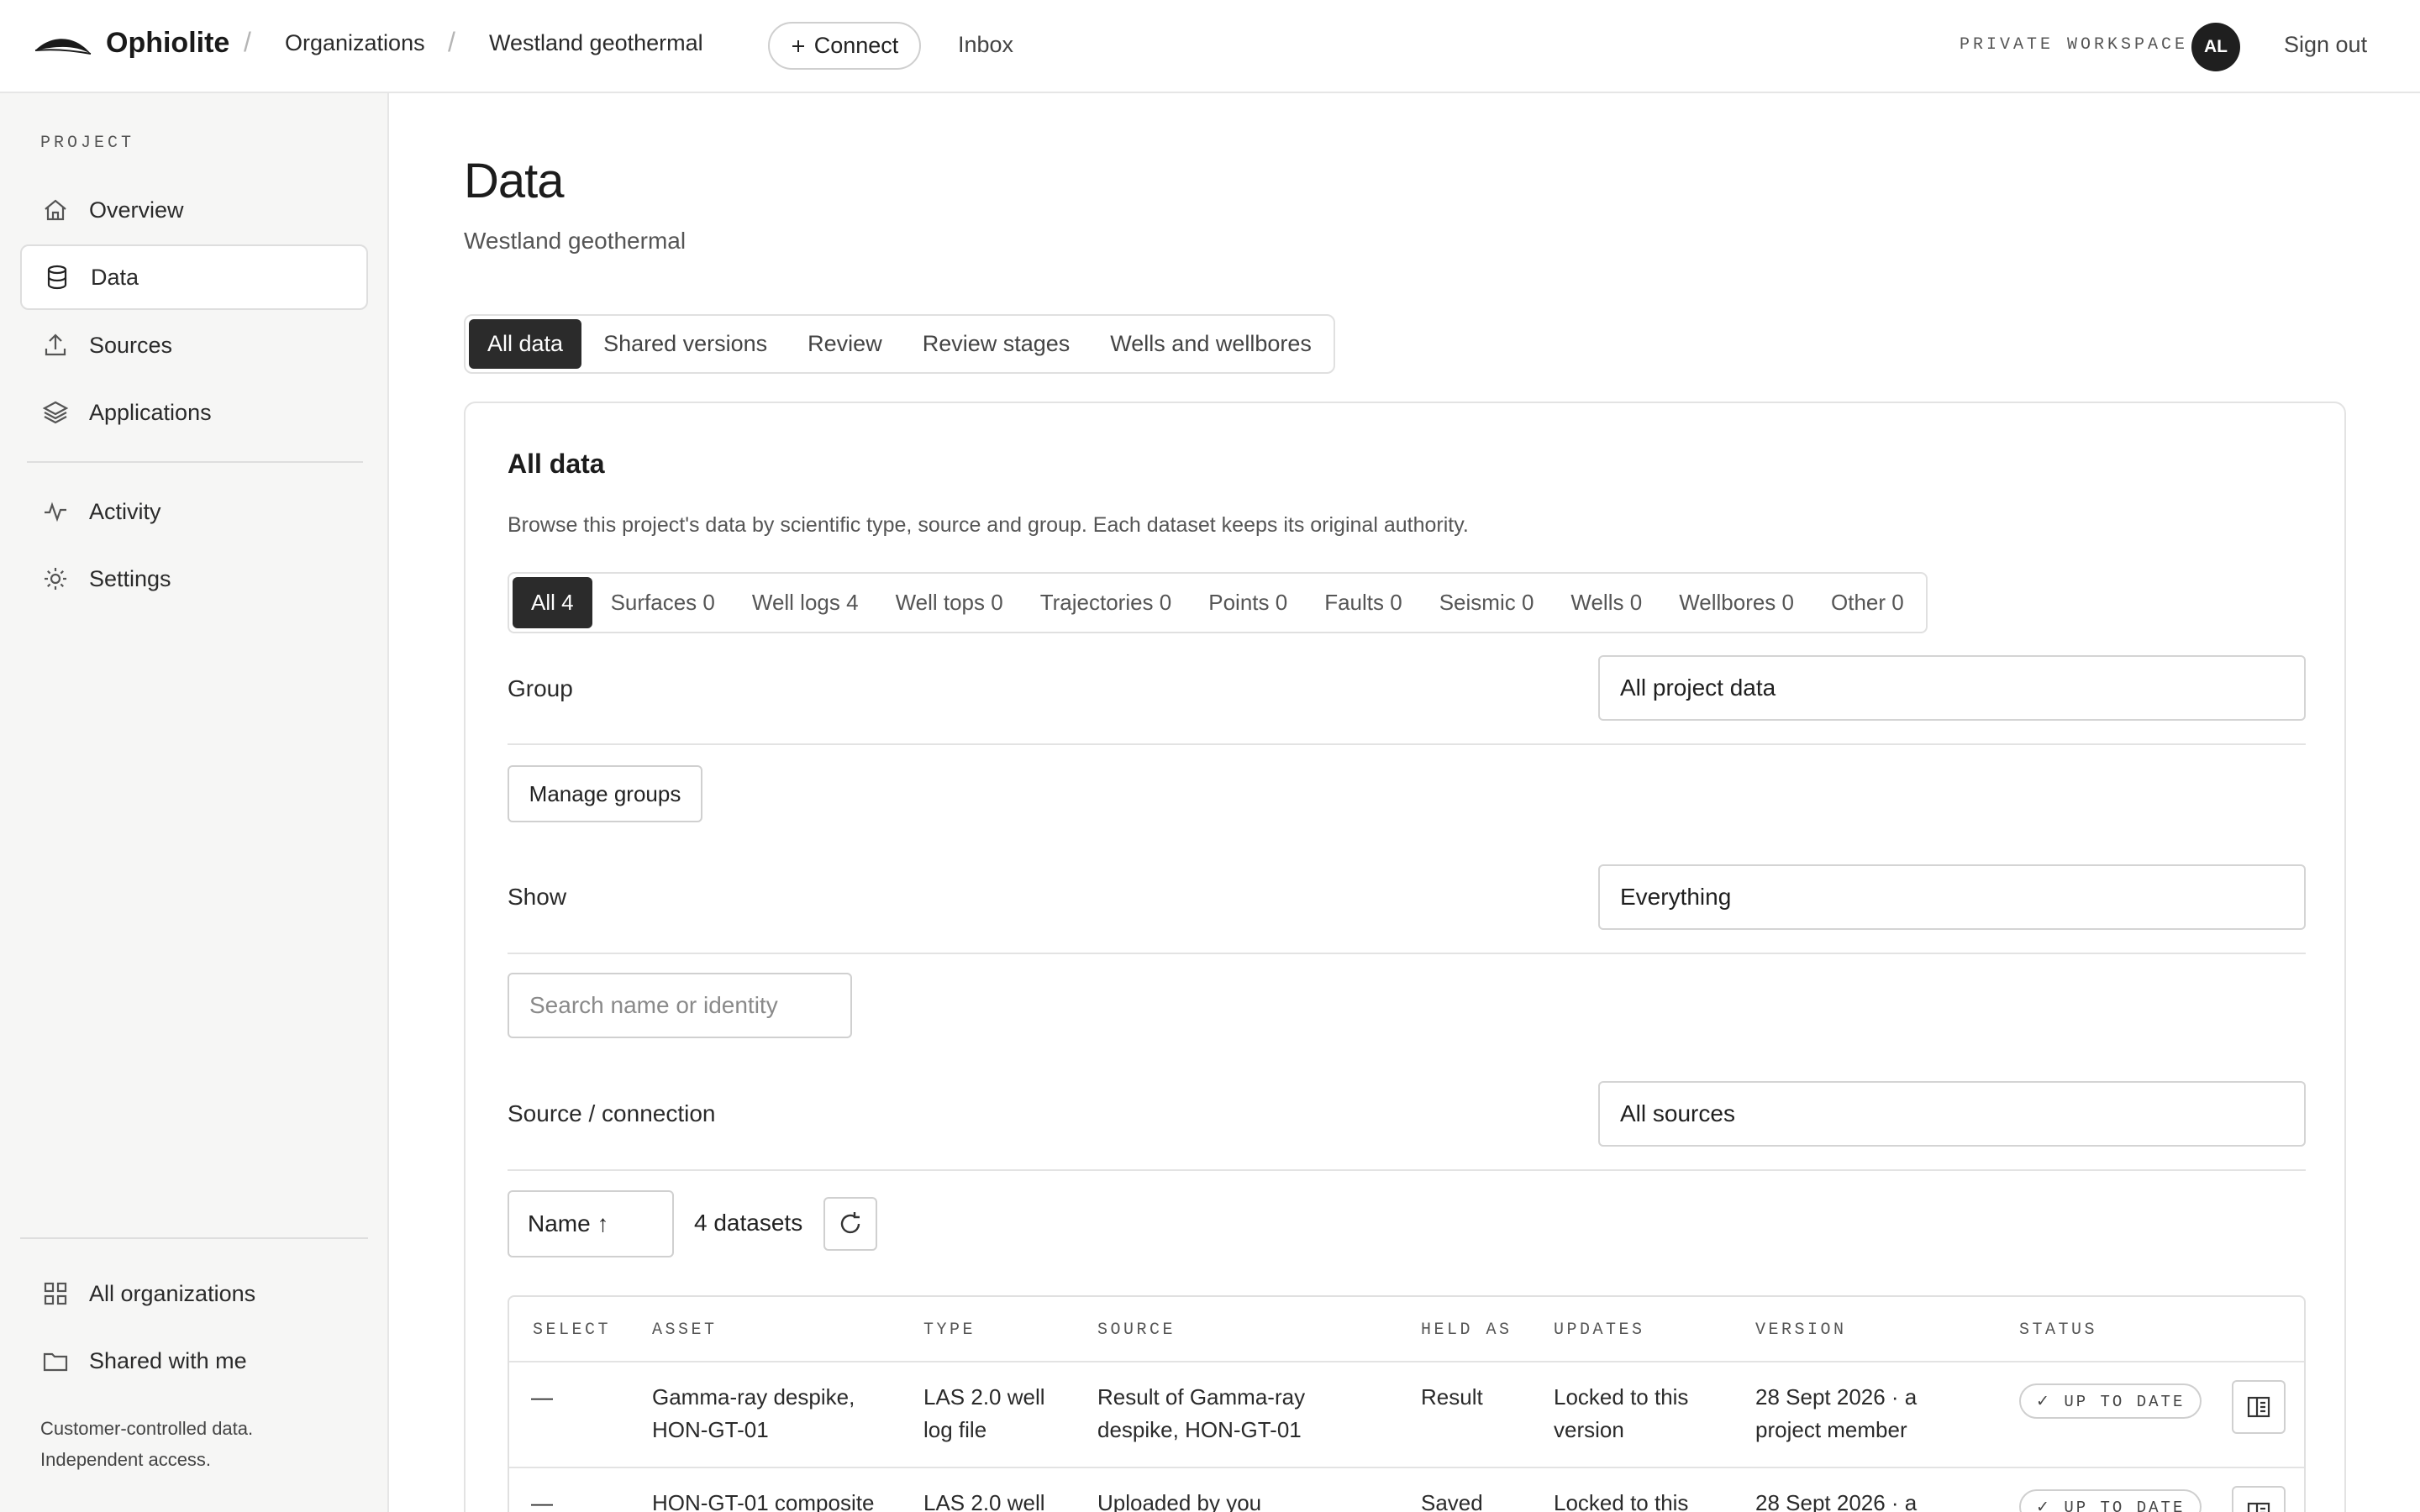  Describe the element at coordinates (596, 43) in the screenshot. I see `breadcrumb-project: Westland geothermal` at that location.